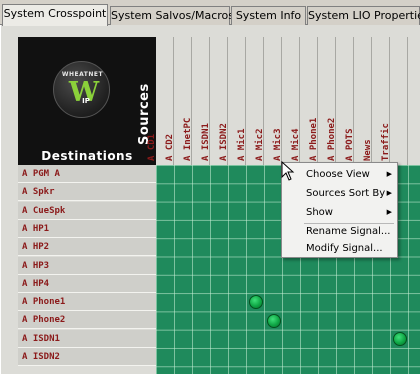  Describe the element at coordinates (296, 144) in the screenshot. I see `source-label: A Mic4` at that location.